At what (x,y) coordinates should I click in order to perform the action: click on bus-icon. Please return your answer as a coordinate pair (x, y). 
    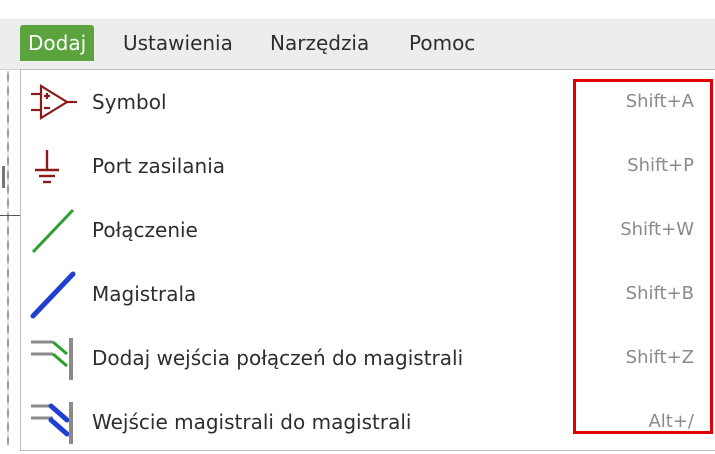
    Looking at the image, I should click on (53, 295).